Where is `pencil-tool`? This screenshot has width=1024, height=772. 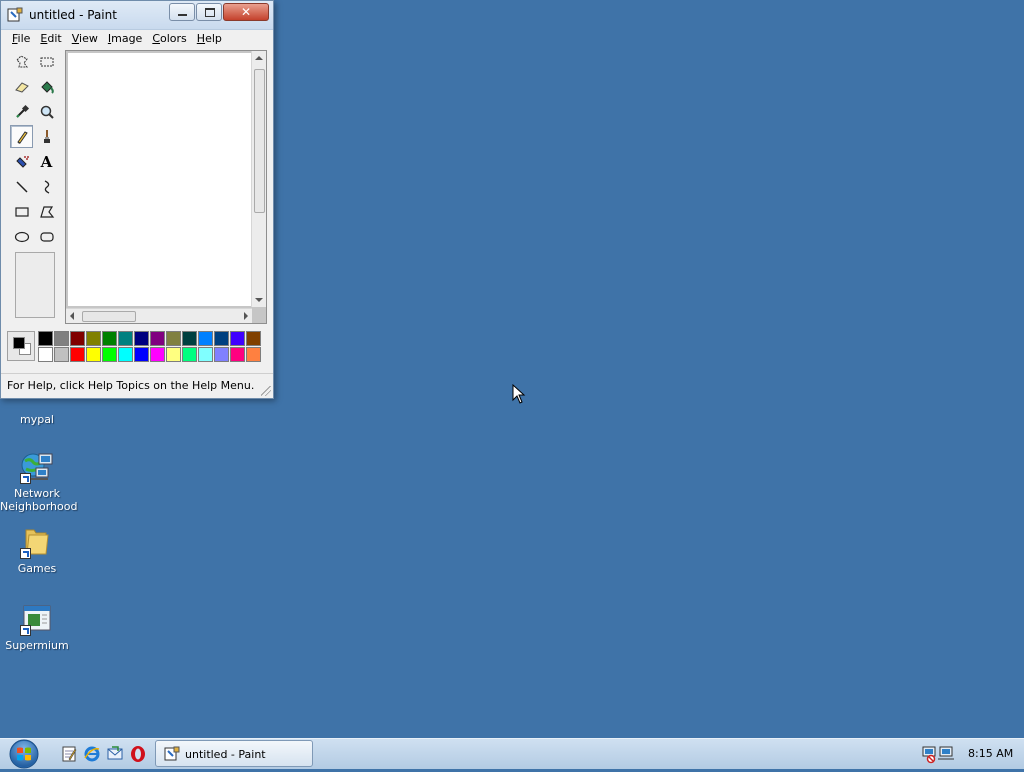
pencil-tool is located at coordinates (21, 136).